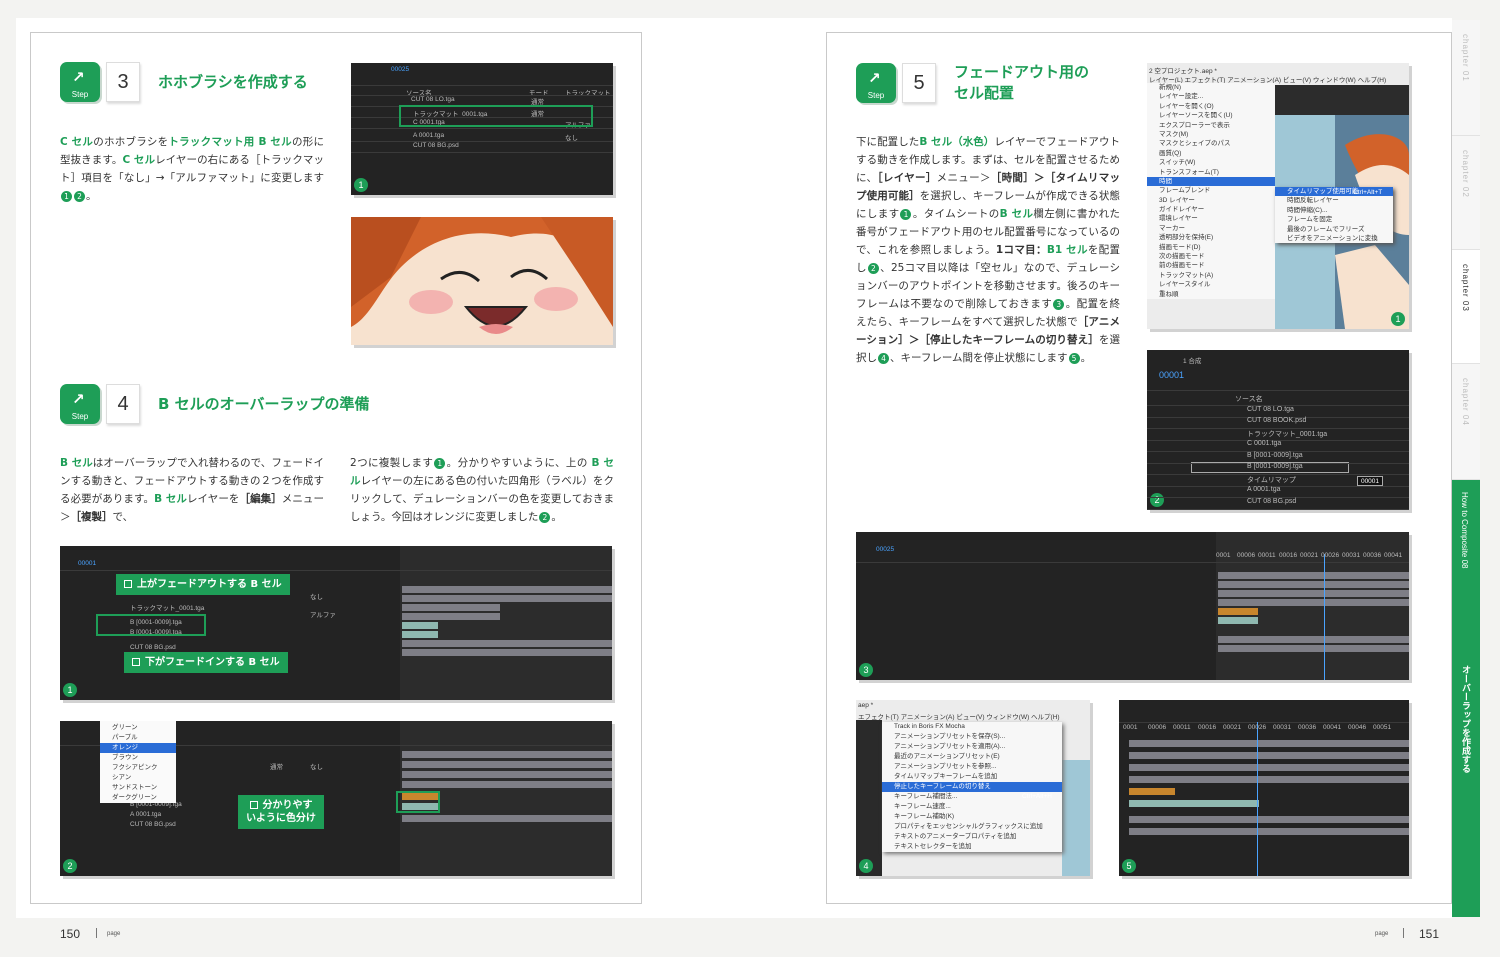 This screenshot has height=957, width=1500. I want to click on menu-item: テキストセレクターを追加, so click(972, 847).